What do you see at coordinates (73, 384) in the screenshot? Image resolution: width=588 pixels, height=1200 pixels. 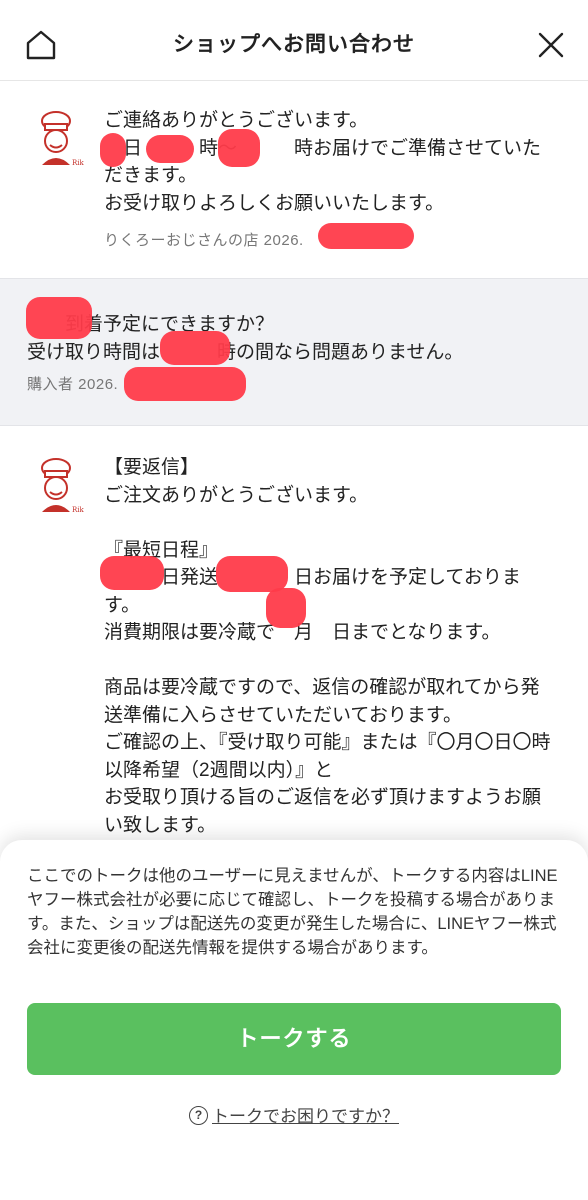 I see `message-meta: 購入者 2026.` at bounding box center [73, 384].